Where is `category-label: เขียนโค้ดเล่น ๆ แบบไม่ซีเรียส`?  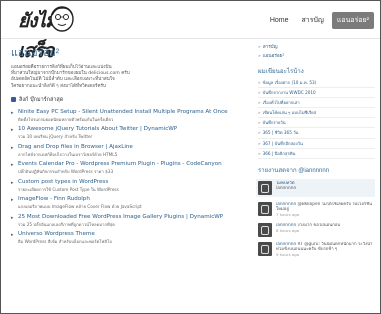 category-label: เขียนโค้ดเล่น ๆ แบบไม่ซีเรียส is located at coordinates (289, 113).